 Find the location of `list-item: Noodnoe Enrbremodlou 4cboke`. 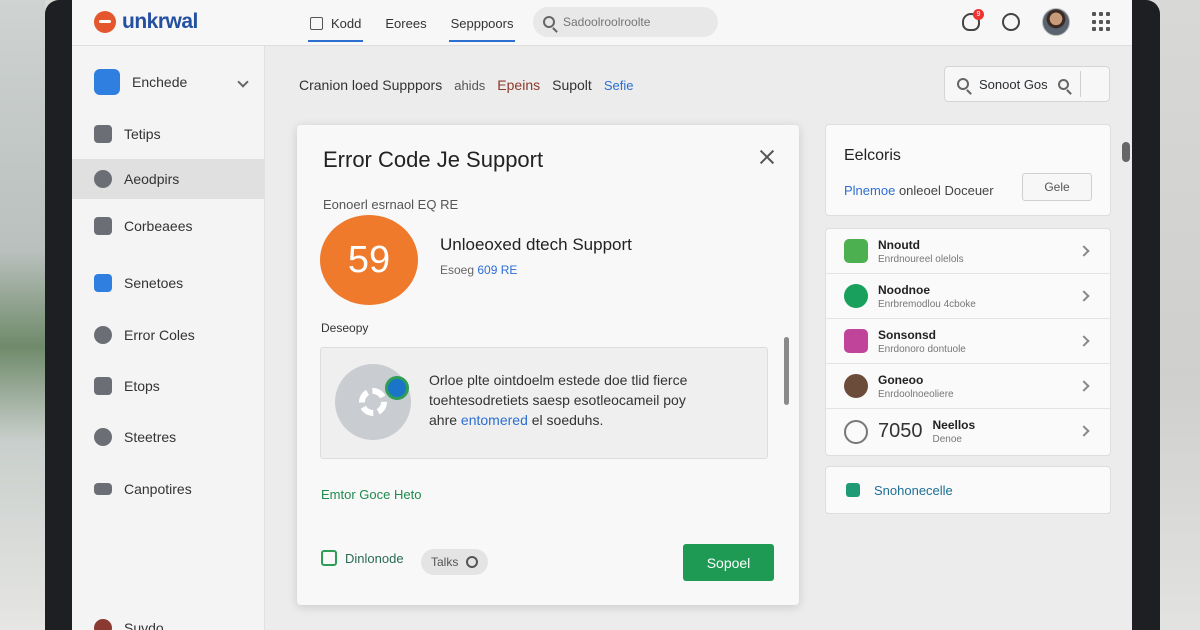

list-item: Noodnoe Enrbremodlou 4cboke is located at coordinates (968, 296).